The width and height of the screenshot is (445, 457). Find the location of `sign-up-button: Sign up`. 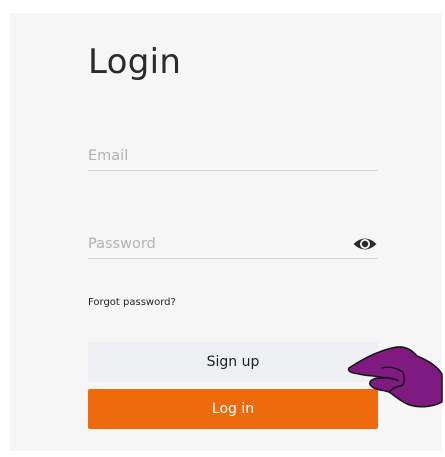

sign-up-button: Sign up is located at coordinates (233, 362).